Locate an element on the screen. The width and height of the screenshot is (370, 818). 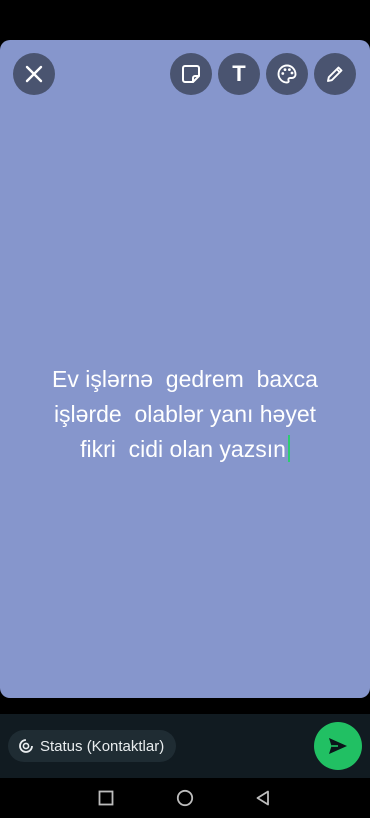
home-button is located at coordinates (185, 798).